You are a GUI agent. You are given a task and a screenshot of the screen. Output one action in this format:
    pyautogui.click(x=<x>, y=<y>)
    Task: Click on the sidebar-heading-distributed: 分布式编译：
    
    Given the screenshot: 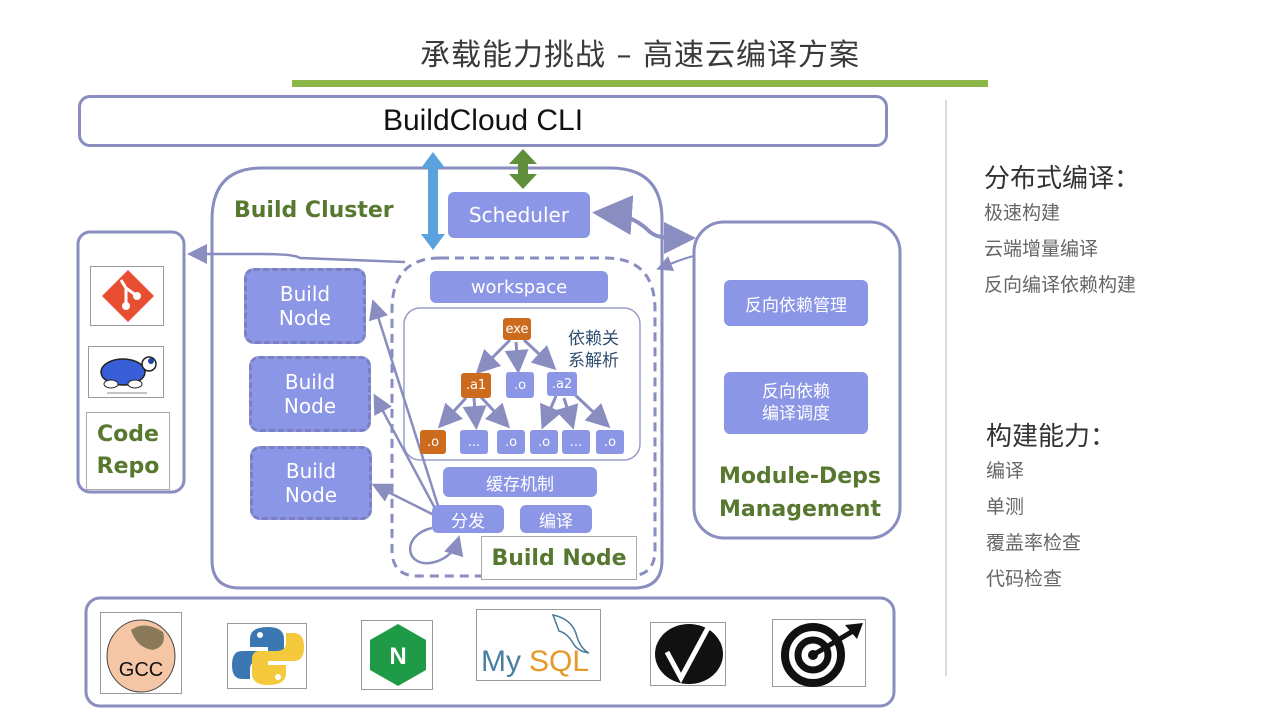 What is the action you would take?
    pyautogui.click(x=1062, y=179)
    